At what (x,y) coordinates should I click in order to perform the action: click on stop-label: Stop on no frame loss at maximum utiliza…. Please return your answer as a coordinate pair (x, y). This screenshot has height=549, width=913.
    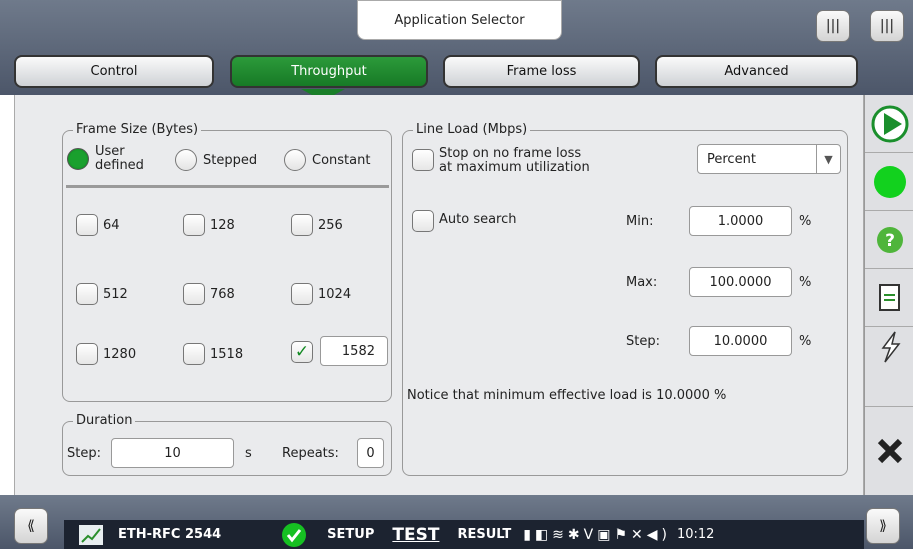
    Looking at the image, I should click on (514, 160).